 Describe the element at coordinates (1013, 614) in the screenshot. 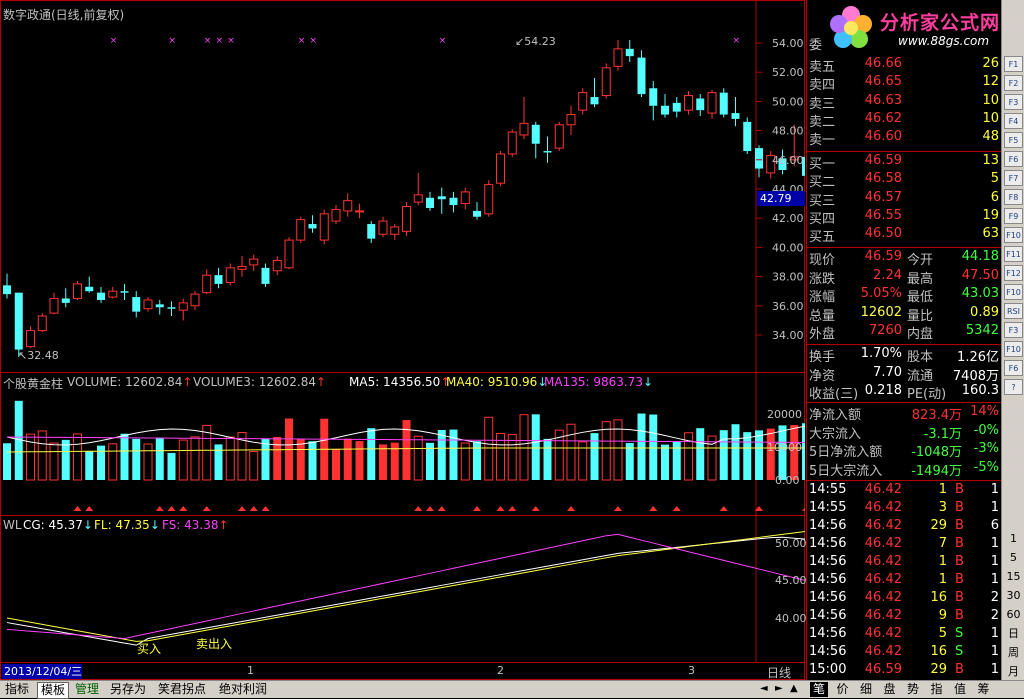

I see `period-button: 60` at that location.